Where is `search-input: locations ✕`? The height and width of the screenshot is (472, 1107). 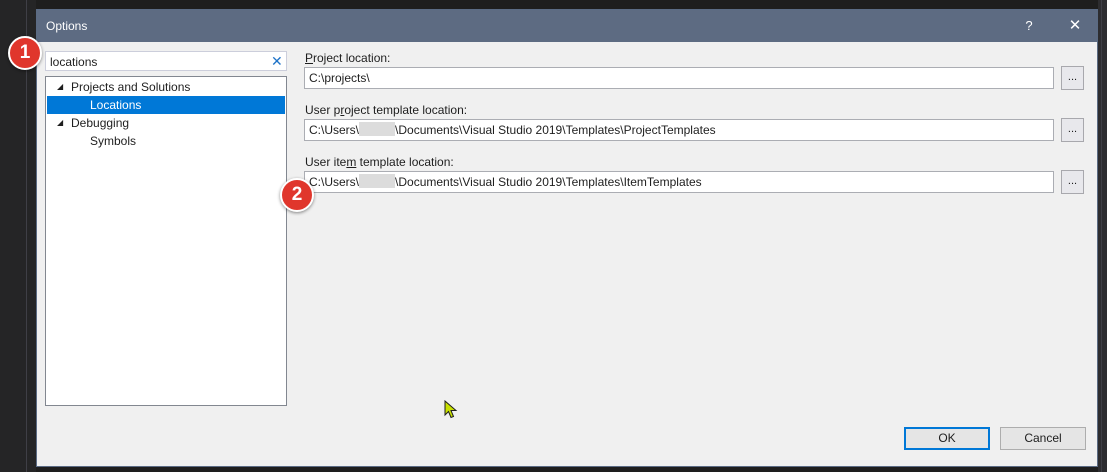
search-input: locations ✕ is located at coordinates (166, 61).